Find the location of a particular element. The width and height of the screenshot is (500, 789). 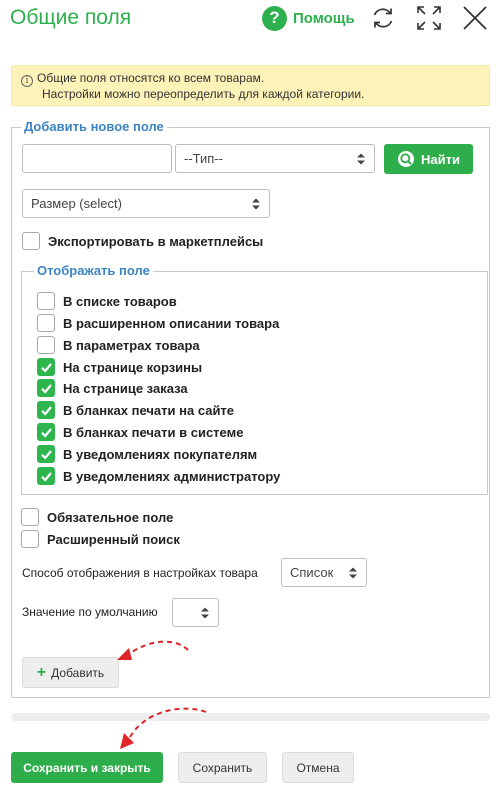

display-option: В списке товаров is located at coordinates (107, 301).